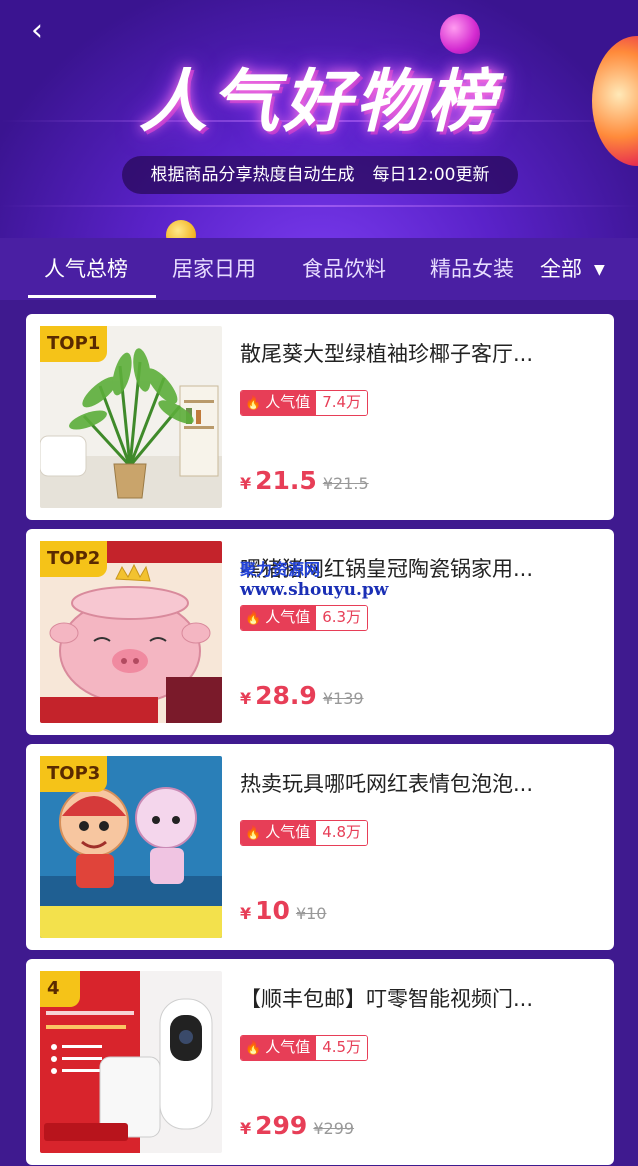 This screenshot has width=638, height=1166. I want to click on price: ¥28.9 ¥139, so click(302, 695).